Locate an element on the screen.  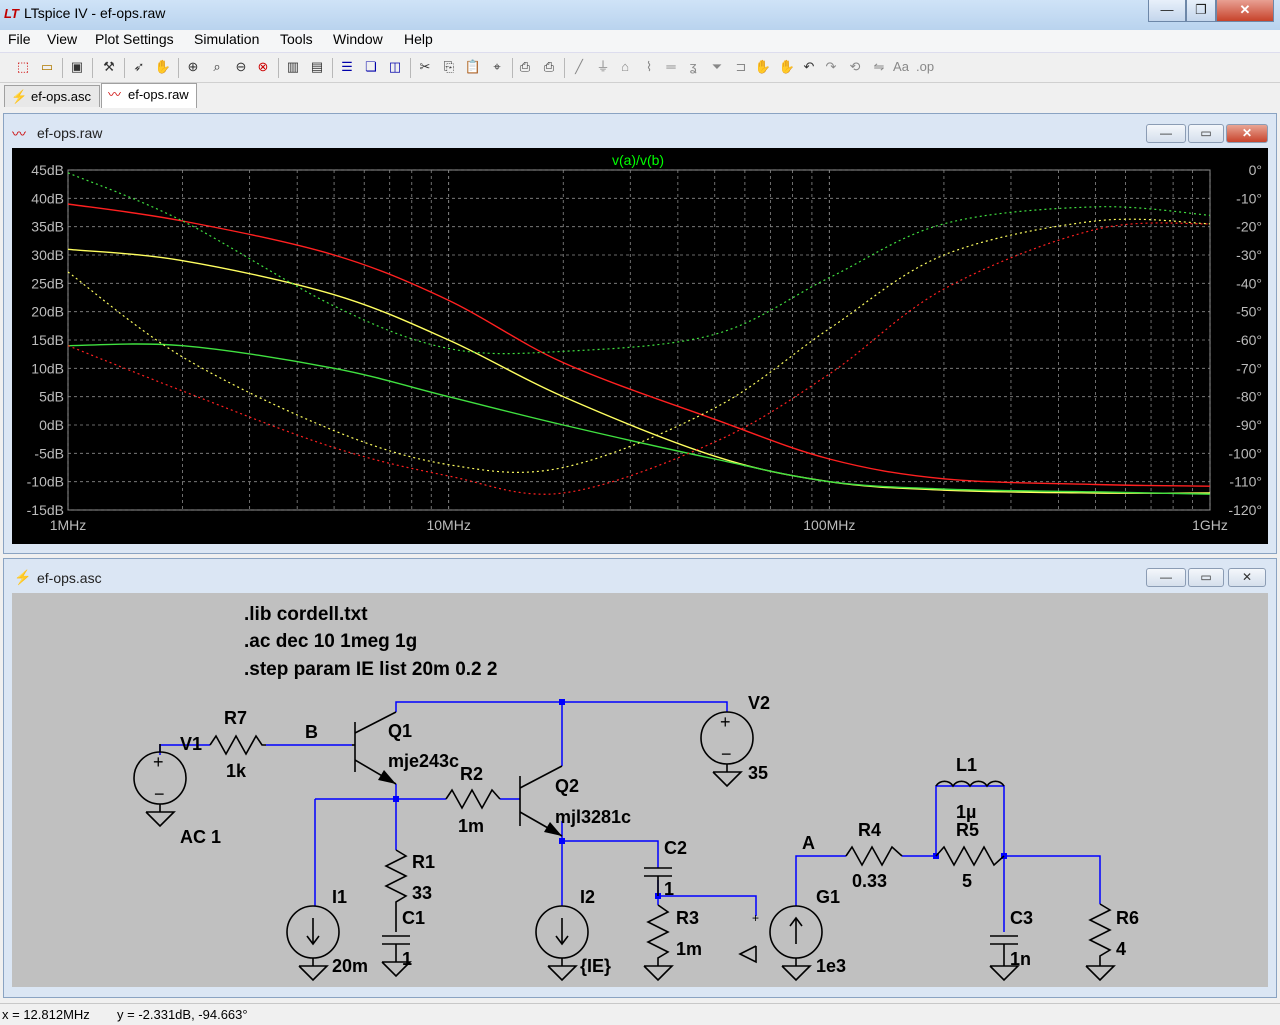
add-trace-icon: ▤ is located at coordinates (317, 67).